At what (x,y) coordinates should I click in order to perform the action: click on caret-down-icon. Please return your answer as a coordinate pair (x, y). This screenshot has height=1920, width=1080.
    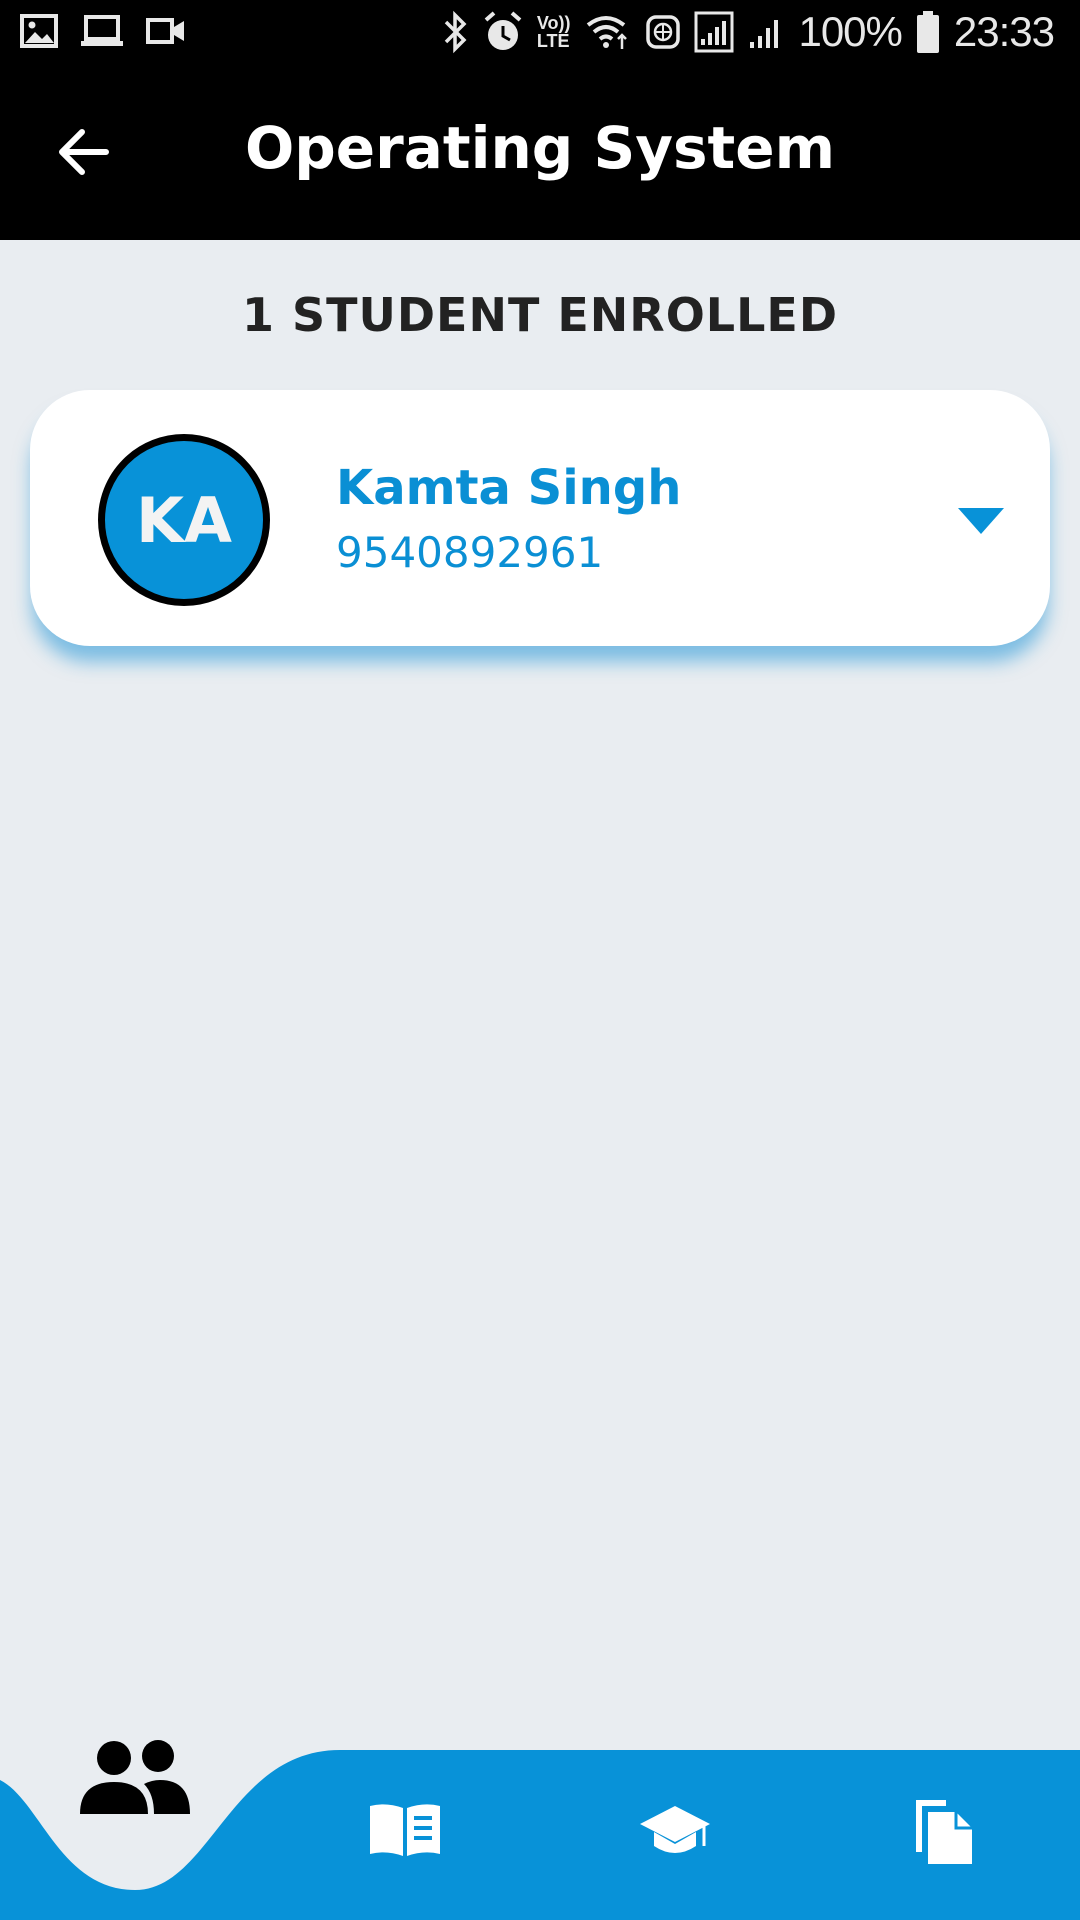
    Looking at the image, I should click on (981, 521).